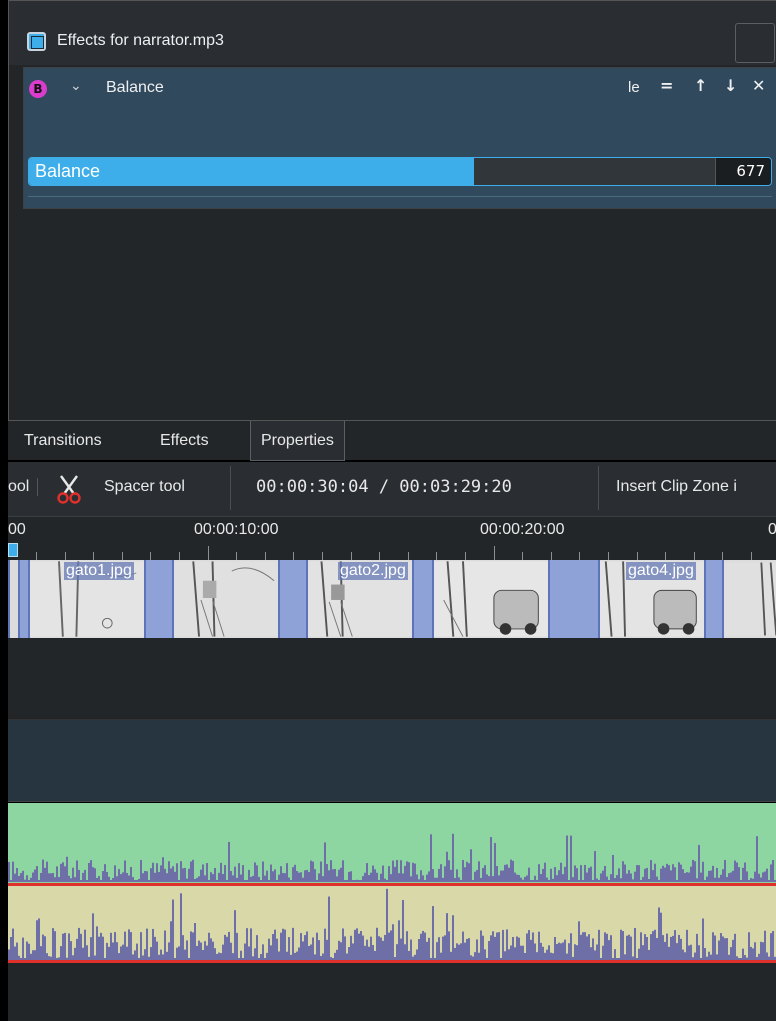  I want to click on balance-value-input: 677, so click(743, 171).